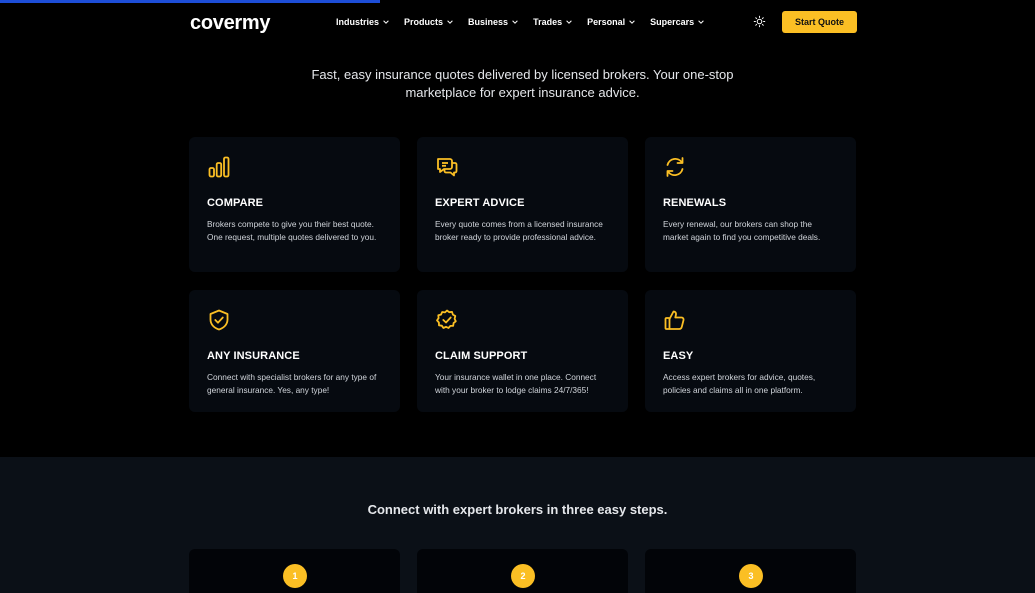  Describe the element at coordinates (672, 22) in the screenshot. I see `nav-label: Supercars` at that location.